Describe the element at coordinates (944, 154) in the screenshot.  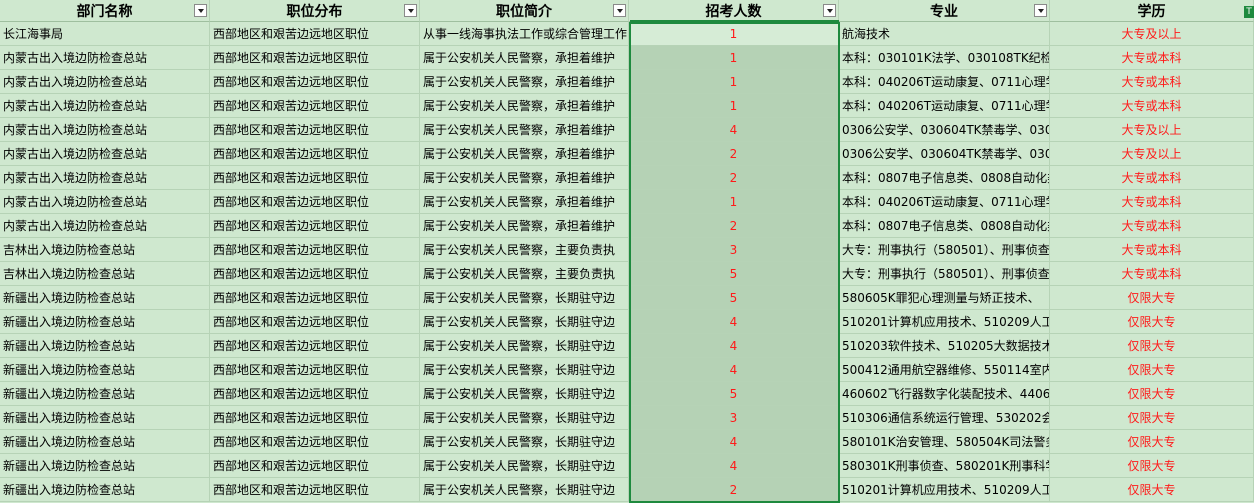
I see `cell-major: 0306公安学、030604TK禁毒学、0306` at that location.